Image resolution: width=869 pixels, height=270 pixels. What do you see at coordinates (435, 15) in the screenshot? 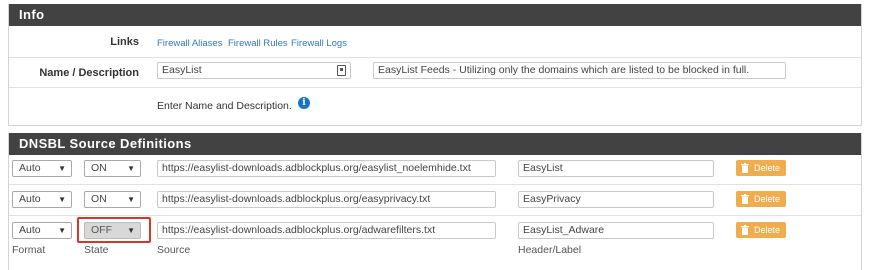
I see `info-panel-header: Info` at bounding box center [435, 15].